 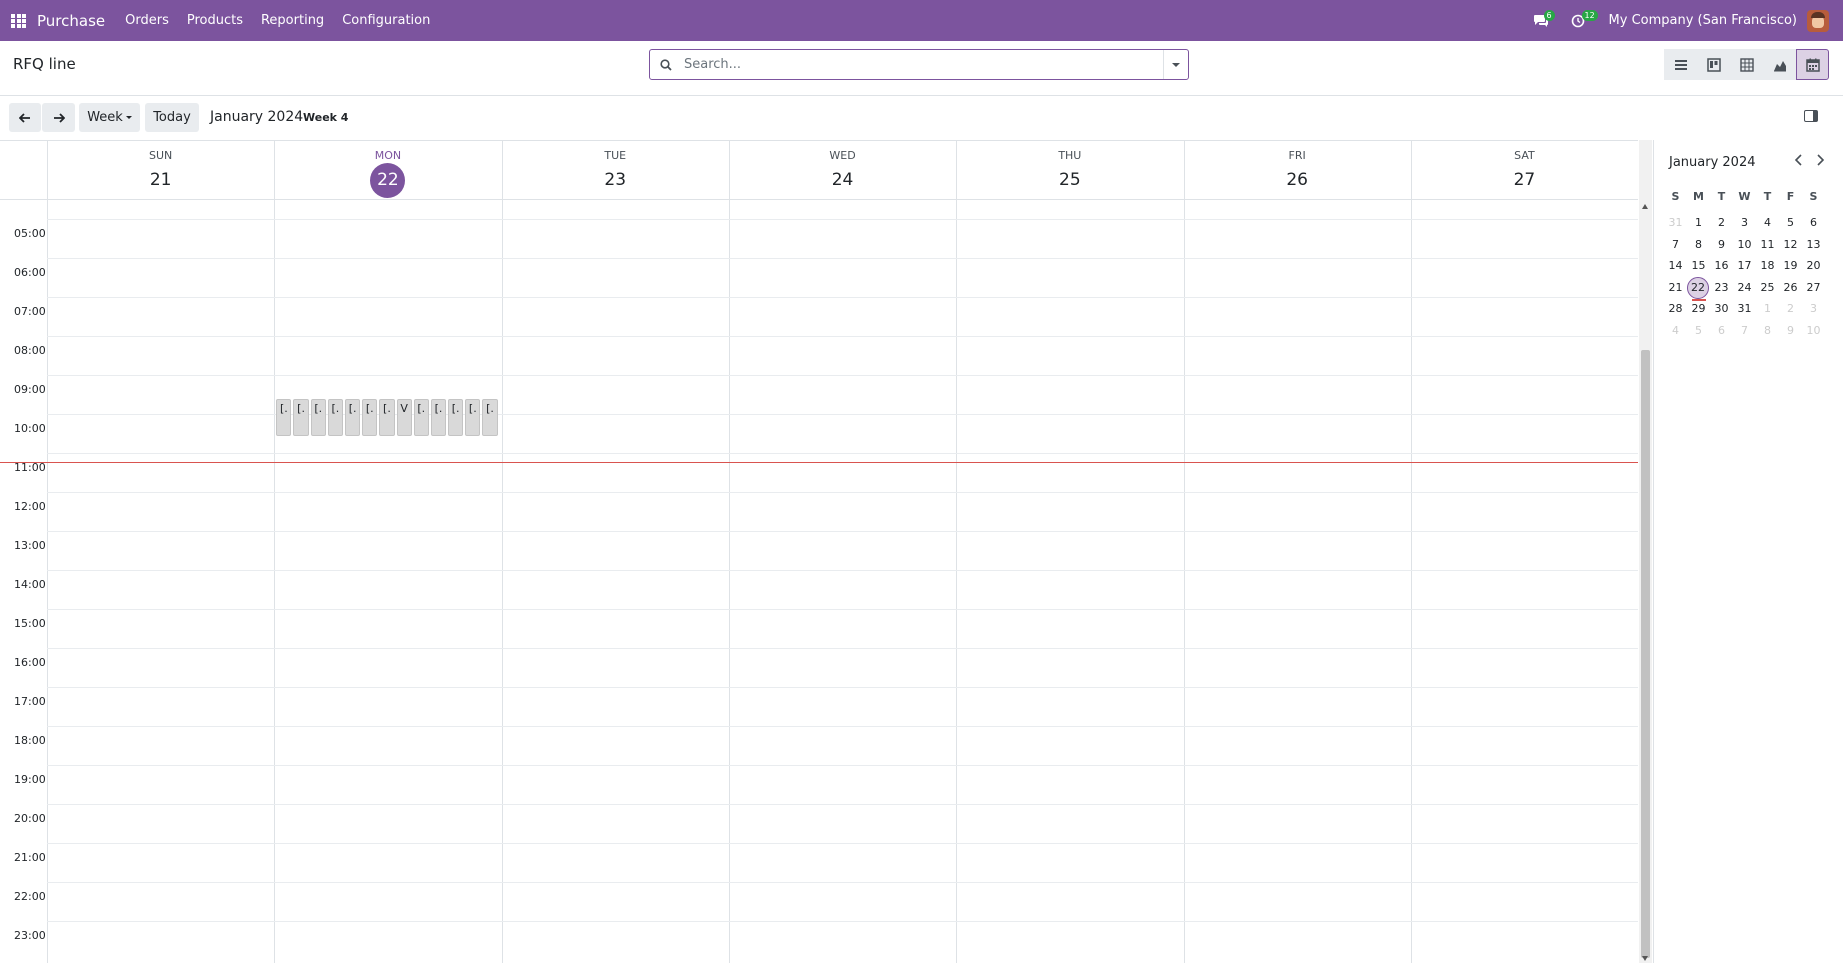 I want to click on mini-prev-month-icon, so click(x=1798, y=162).